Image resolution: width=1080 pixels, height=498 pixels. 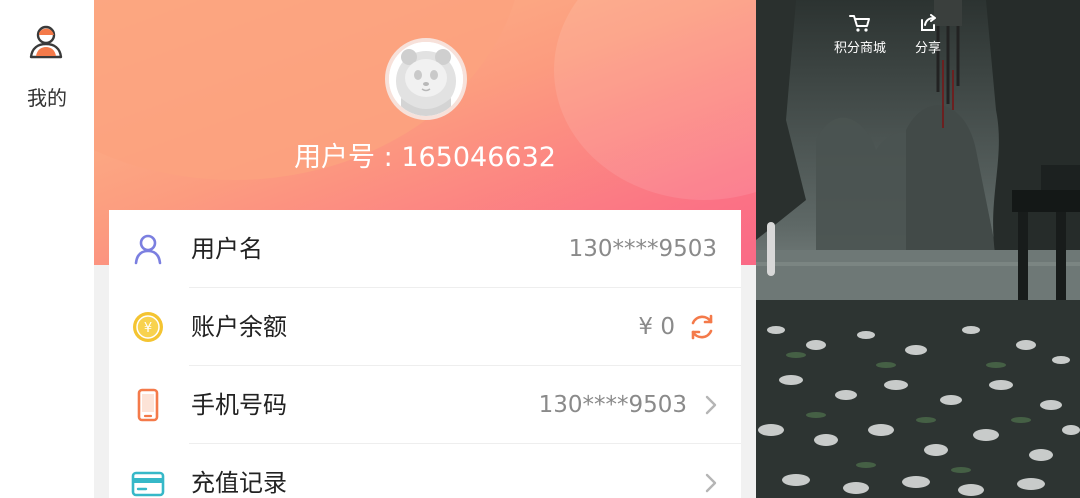 What do you see at coordinates (859, 48) in the screenshot?
I see `points-mall-label: 积分商城` at bounding box center [859, 48].